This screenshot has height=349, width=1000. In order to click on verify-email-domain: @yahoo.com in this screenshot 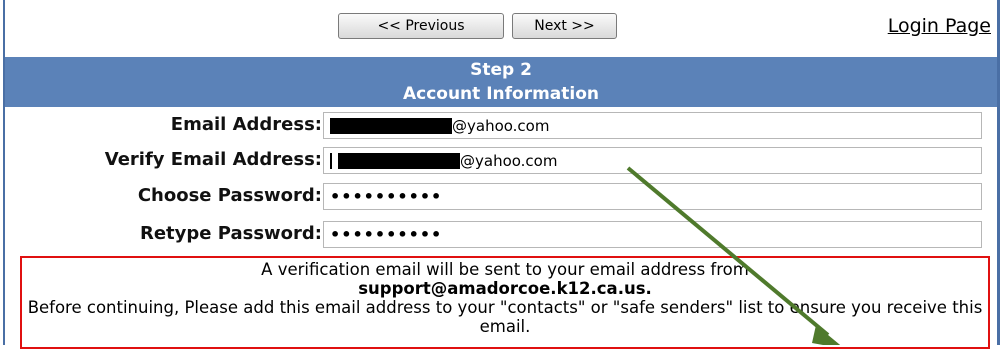, I will do `click(509, 160)`.